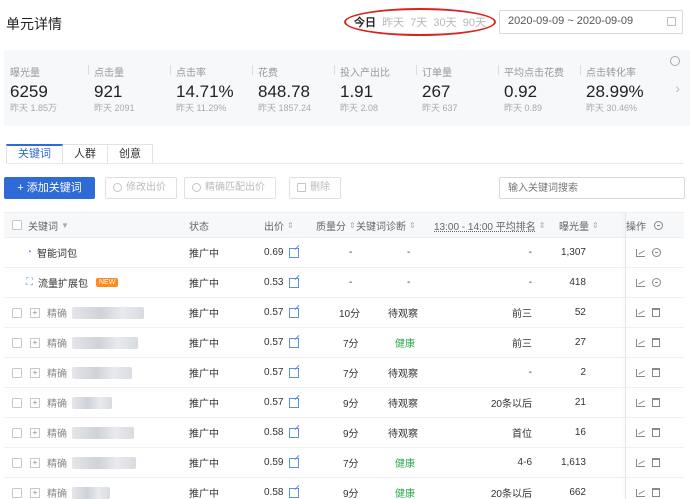 The height and width of the screenshot is (499, 690). Describe the element at coordinates (274, 492) in the screenshot. I see `bid-value: 0.58` at that location.